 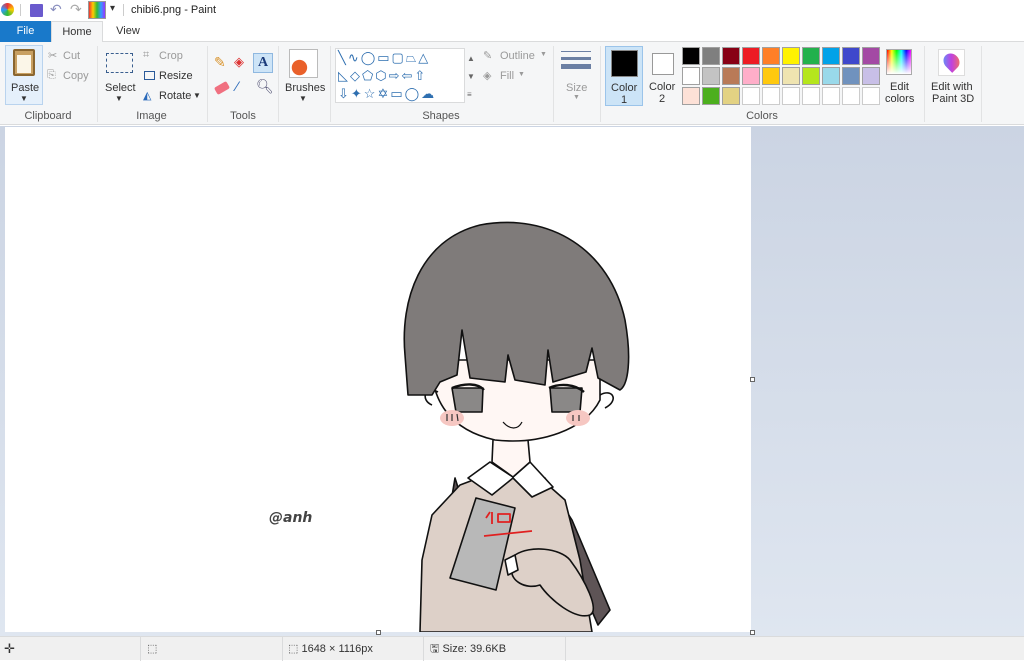 What do you see at coordinates (495, 649) in the screenshot?
I see `file-size: 🖫︎ Size: 39.6KB` at bounding box center [495, 649].